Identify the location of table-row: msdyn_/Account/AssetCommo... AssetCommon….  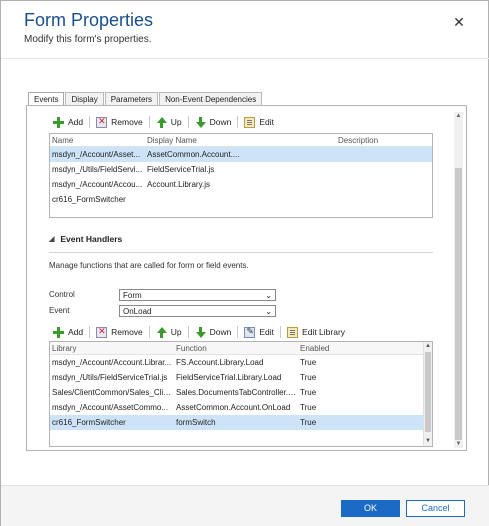
(241, 407).